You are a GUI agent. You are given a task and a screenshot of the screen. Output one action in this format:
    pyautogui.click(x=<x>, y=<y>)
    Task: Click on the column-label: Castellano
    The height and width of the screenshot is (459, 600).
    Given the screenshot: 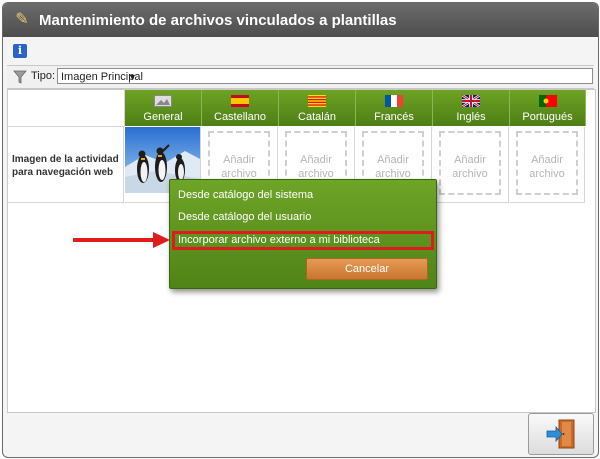 What is the action you would take?
    pyautogui.click(x=240, y=117)
    